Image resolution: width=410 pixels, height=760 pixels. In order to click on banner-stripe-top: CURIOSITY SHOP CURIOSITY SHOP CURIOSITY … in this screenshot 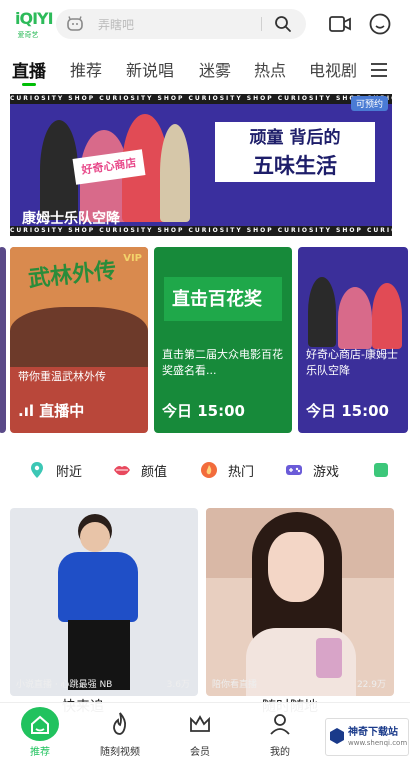, I will do `click(201, 99)`.